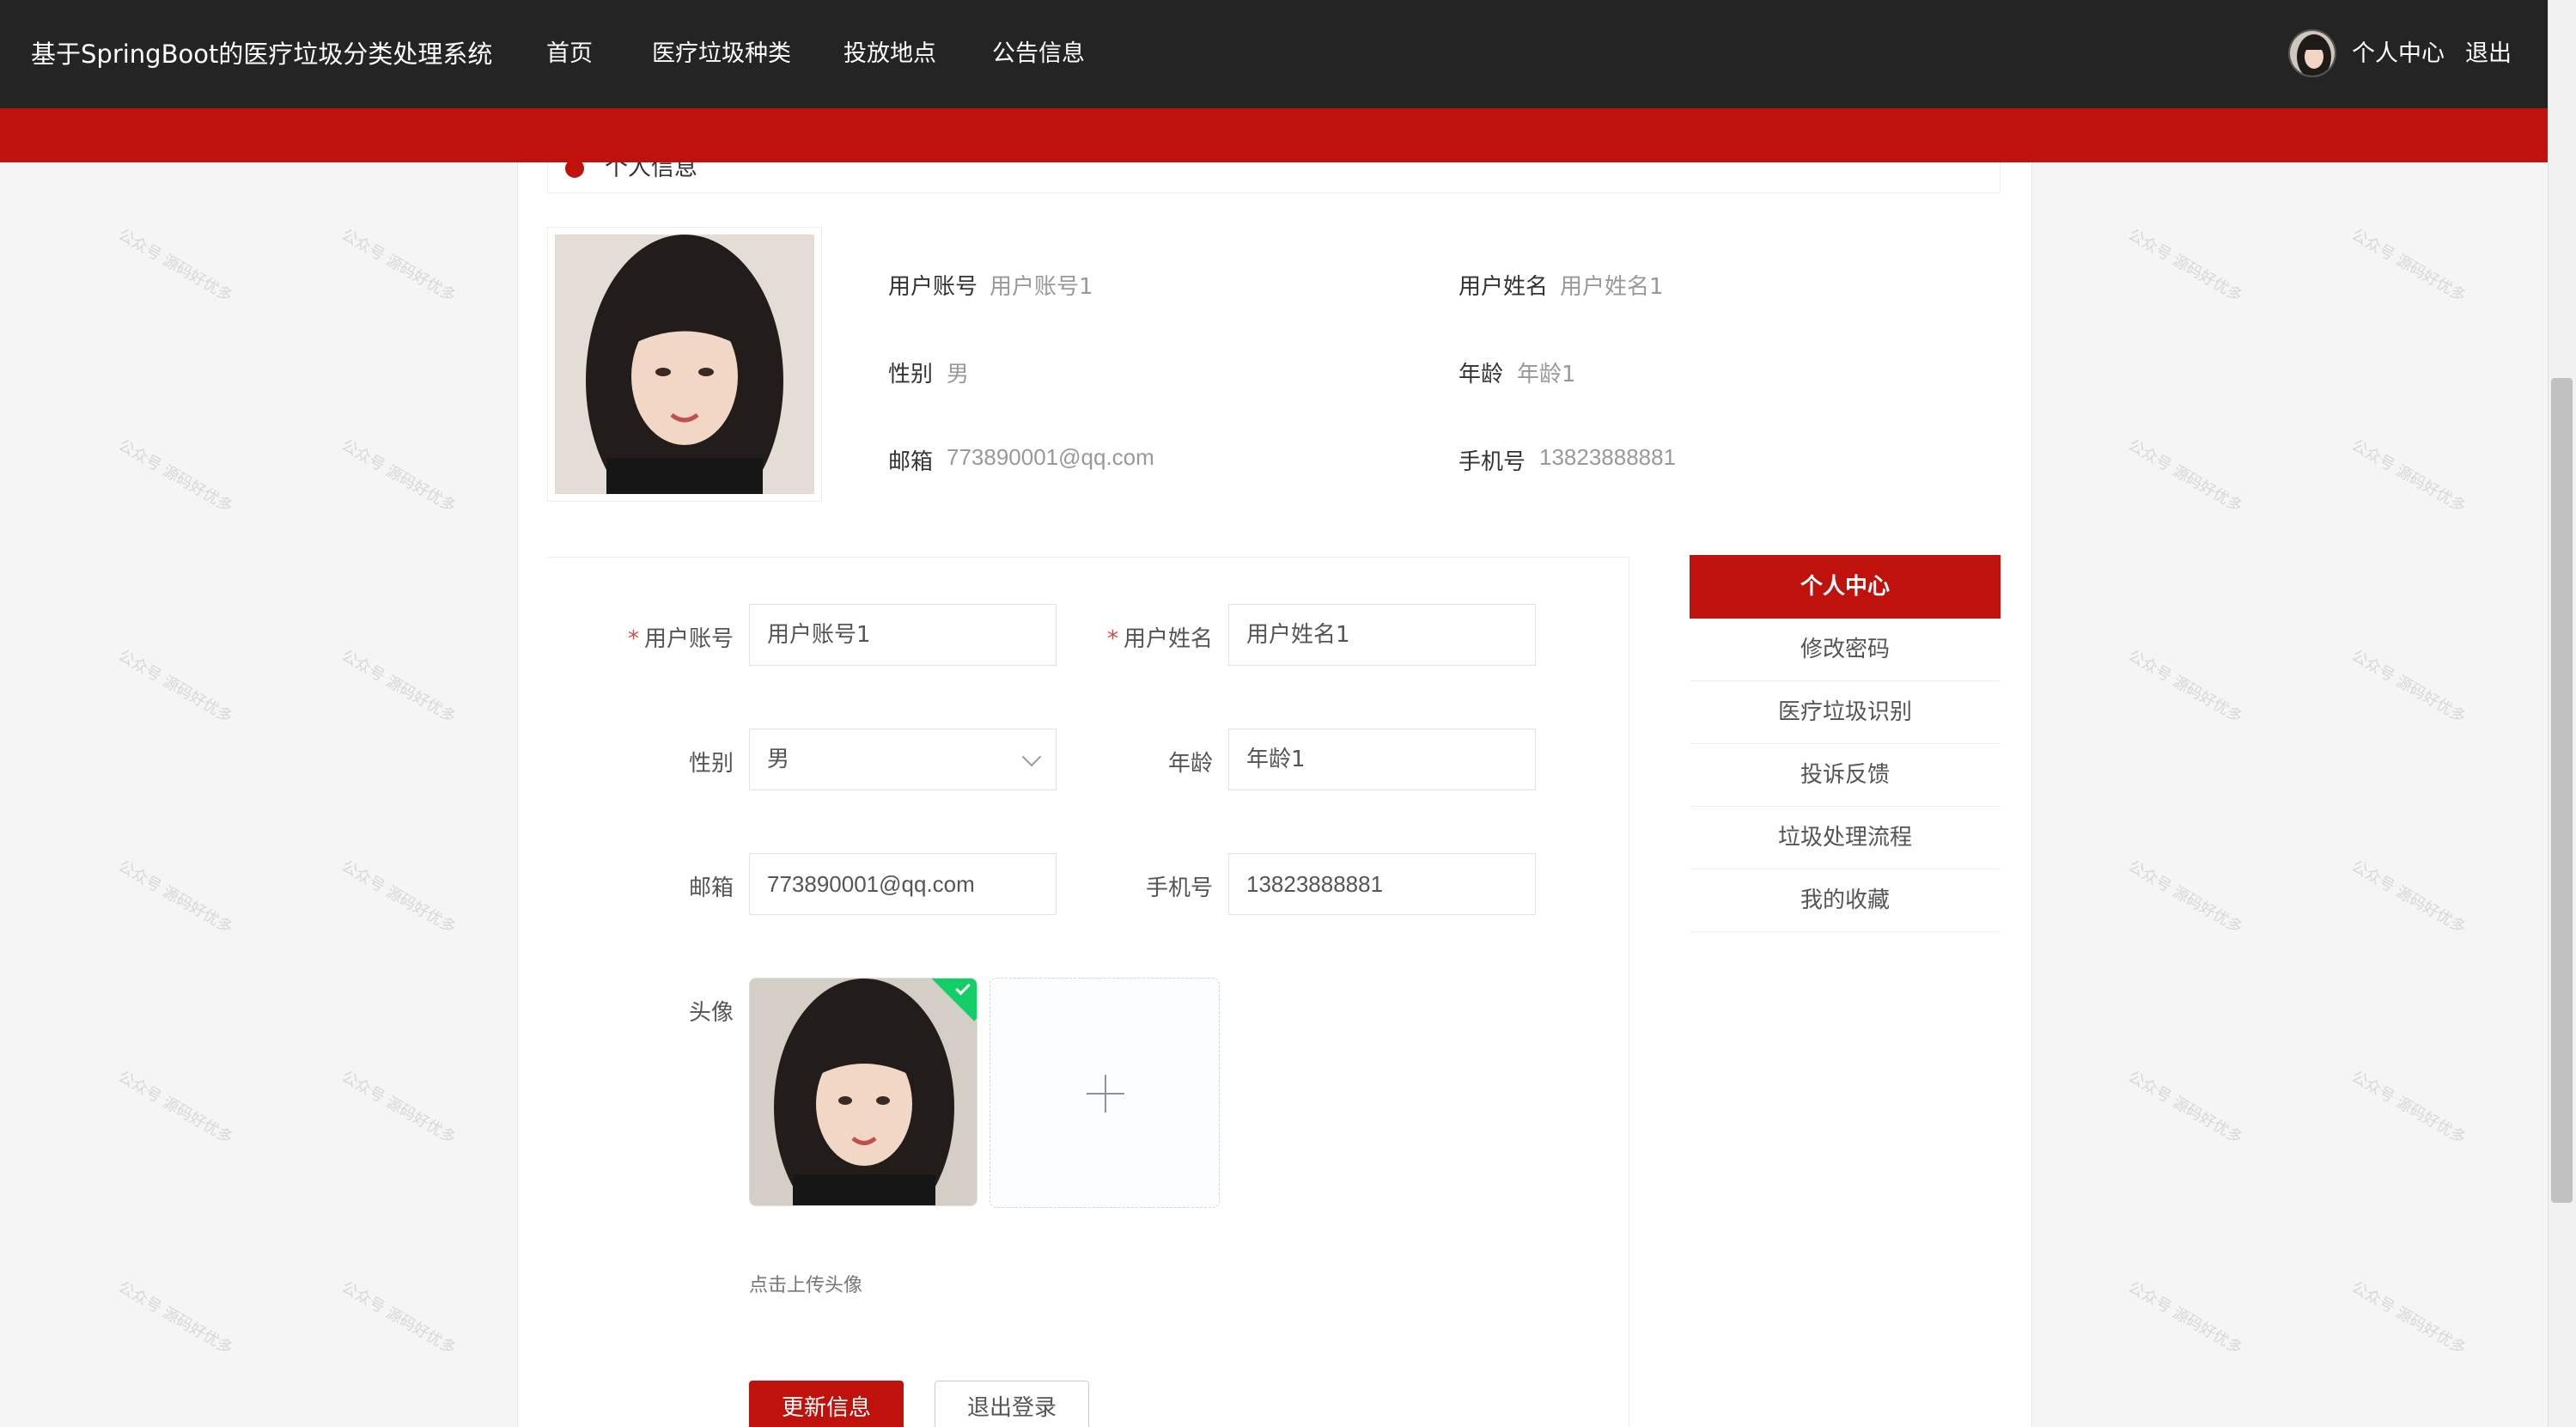 This screenshot has height=1427, width=2576. I want to click on scrollbar-thumb, so click(2562, 790).